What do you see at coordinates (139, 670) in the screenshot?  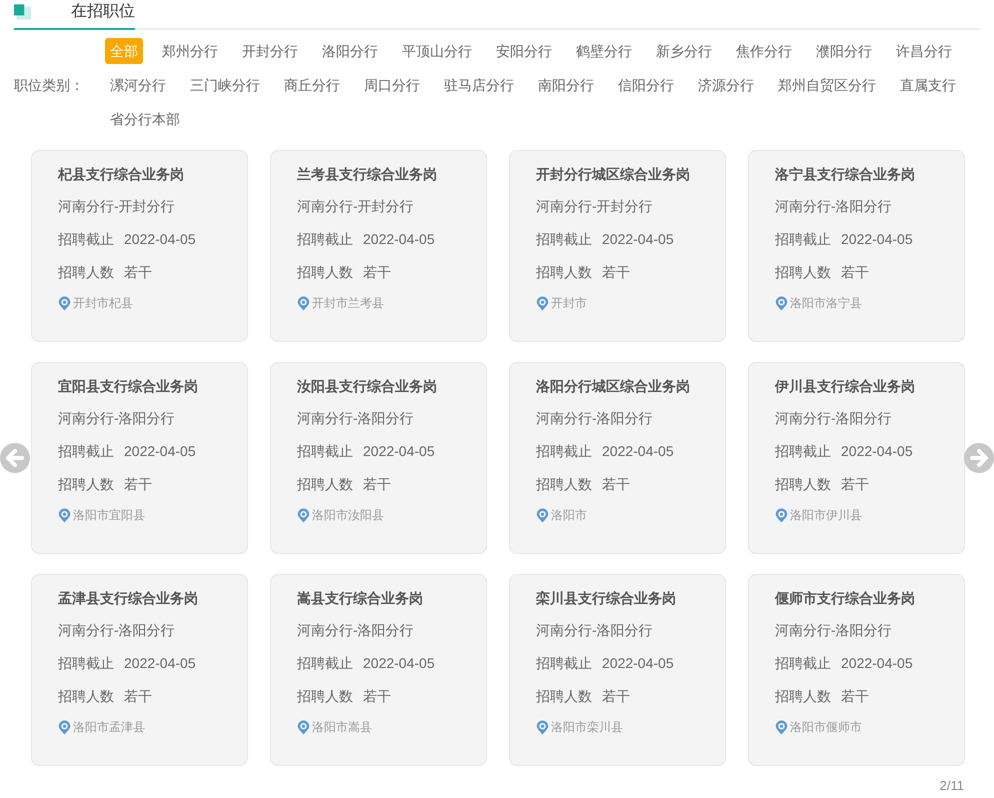 I see `job-card: 孟津县支行综合业务岗 河南分行-洛阳分行 招聘截止 2022-04-05 招聘人数 若干 洛阳市孟津县` at bounding box center [139, 670].